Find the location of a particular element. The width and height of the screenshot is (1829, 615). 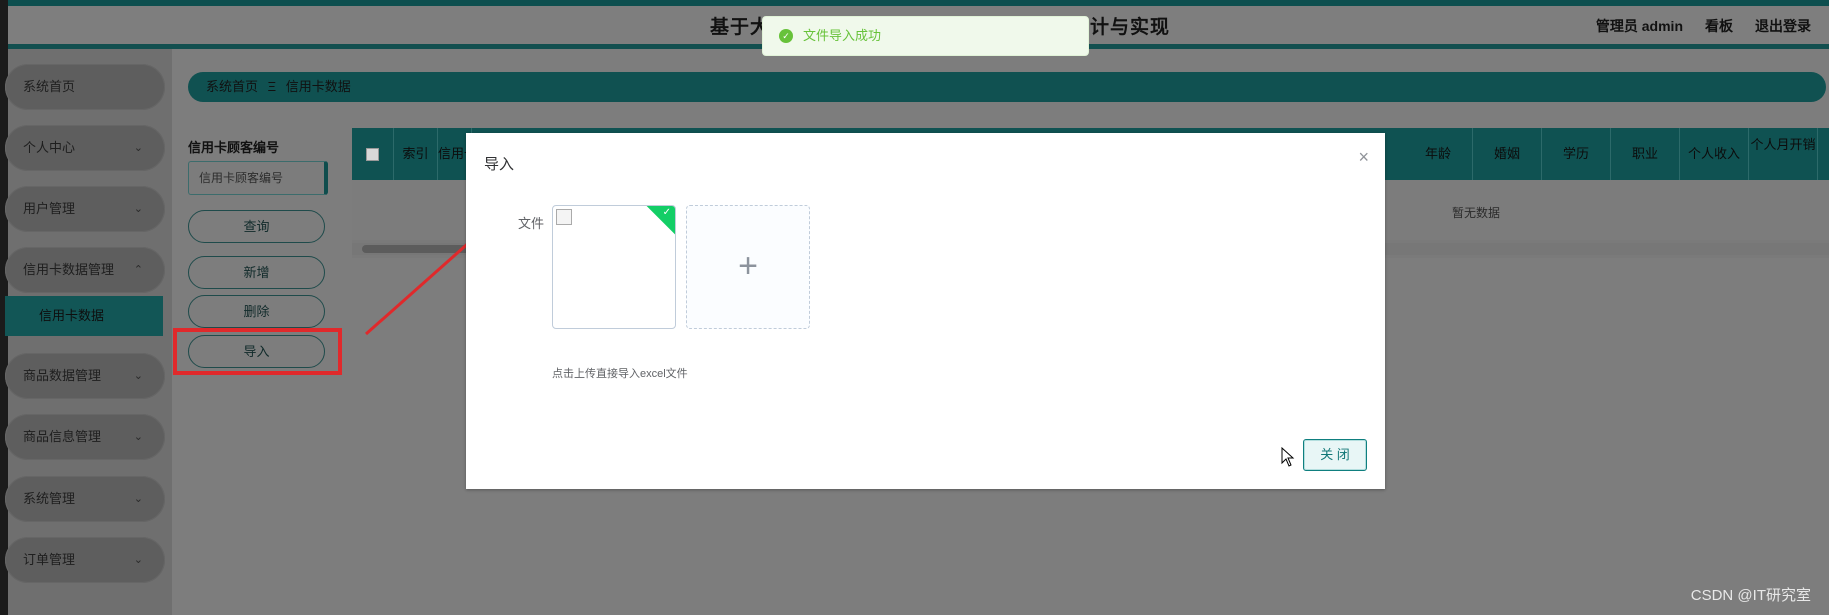

column-header: 年龄 is located at coordinates (1438, 154).